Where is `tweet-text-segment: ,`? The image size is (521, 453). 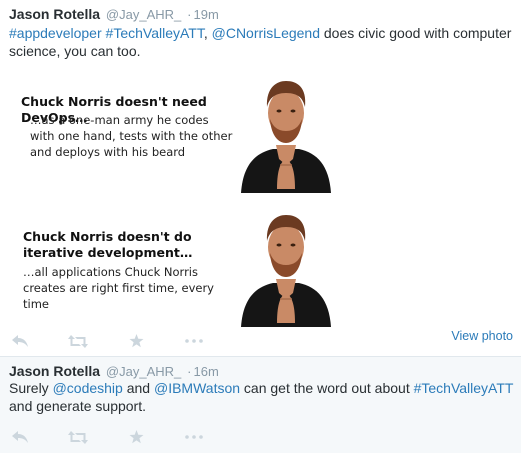
tweet-text-segment: , is located at coordinates (207, 33).